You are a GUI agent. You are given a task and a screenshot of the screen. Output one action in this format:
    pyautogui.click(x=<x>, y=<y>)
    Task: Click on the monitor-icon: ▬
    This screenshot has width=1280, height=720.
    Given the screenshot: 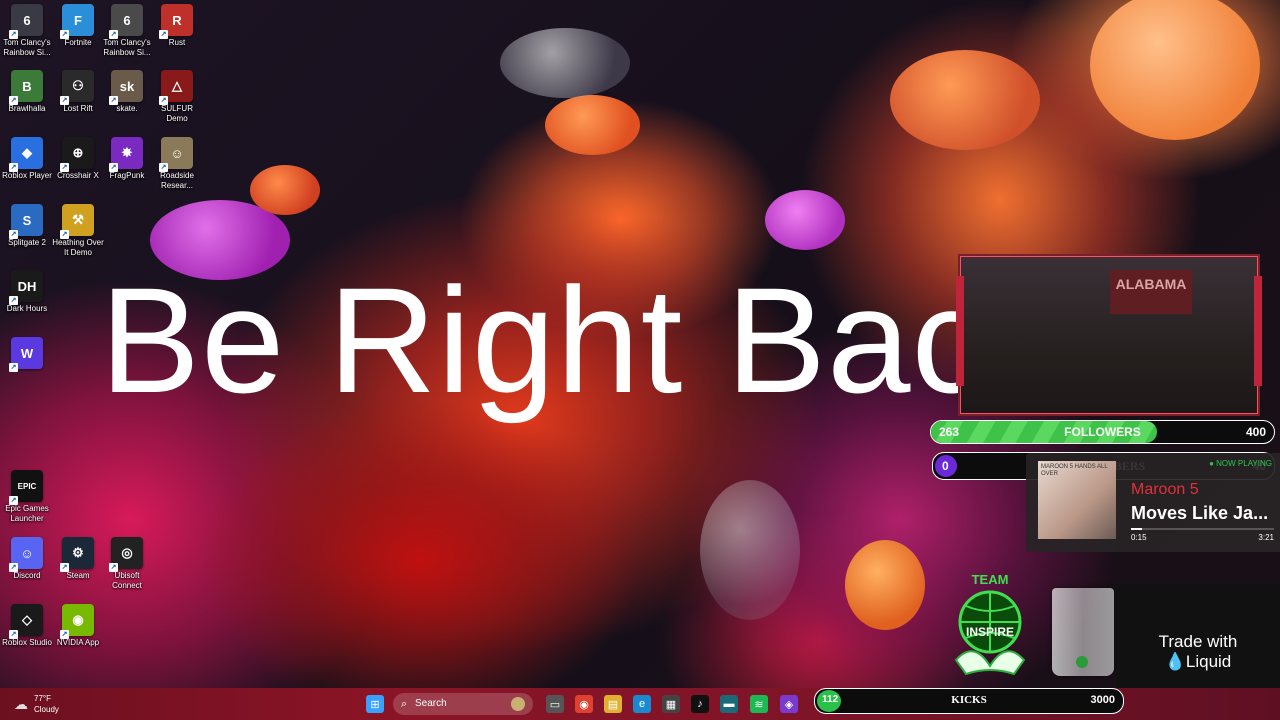 What is the action you would take?
    pyautogui.click(x=729, y=704)
    